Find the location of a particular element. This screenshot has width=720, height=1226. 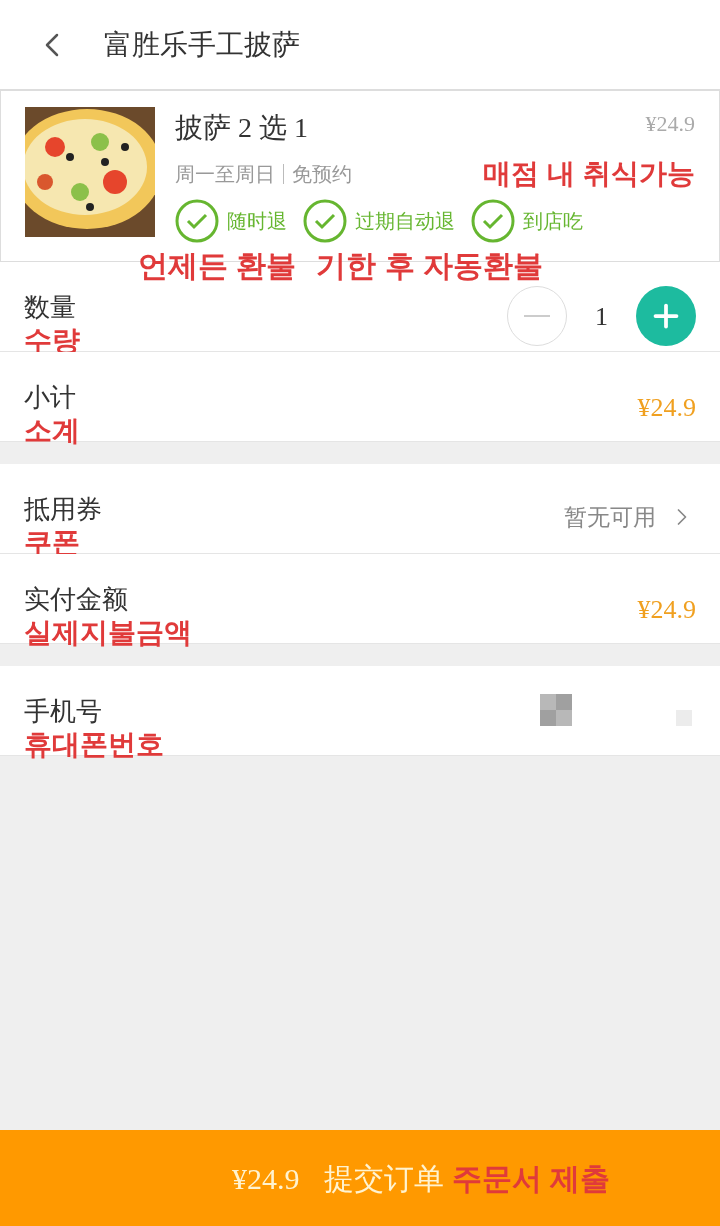

row-label: 手机号 is located at coordinates (63, 711).